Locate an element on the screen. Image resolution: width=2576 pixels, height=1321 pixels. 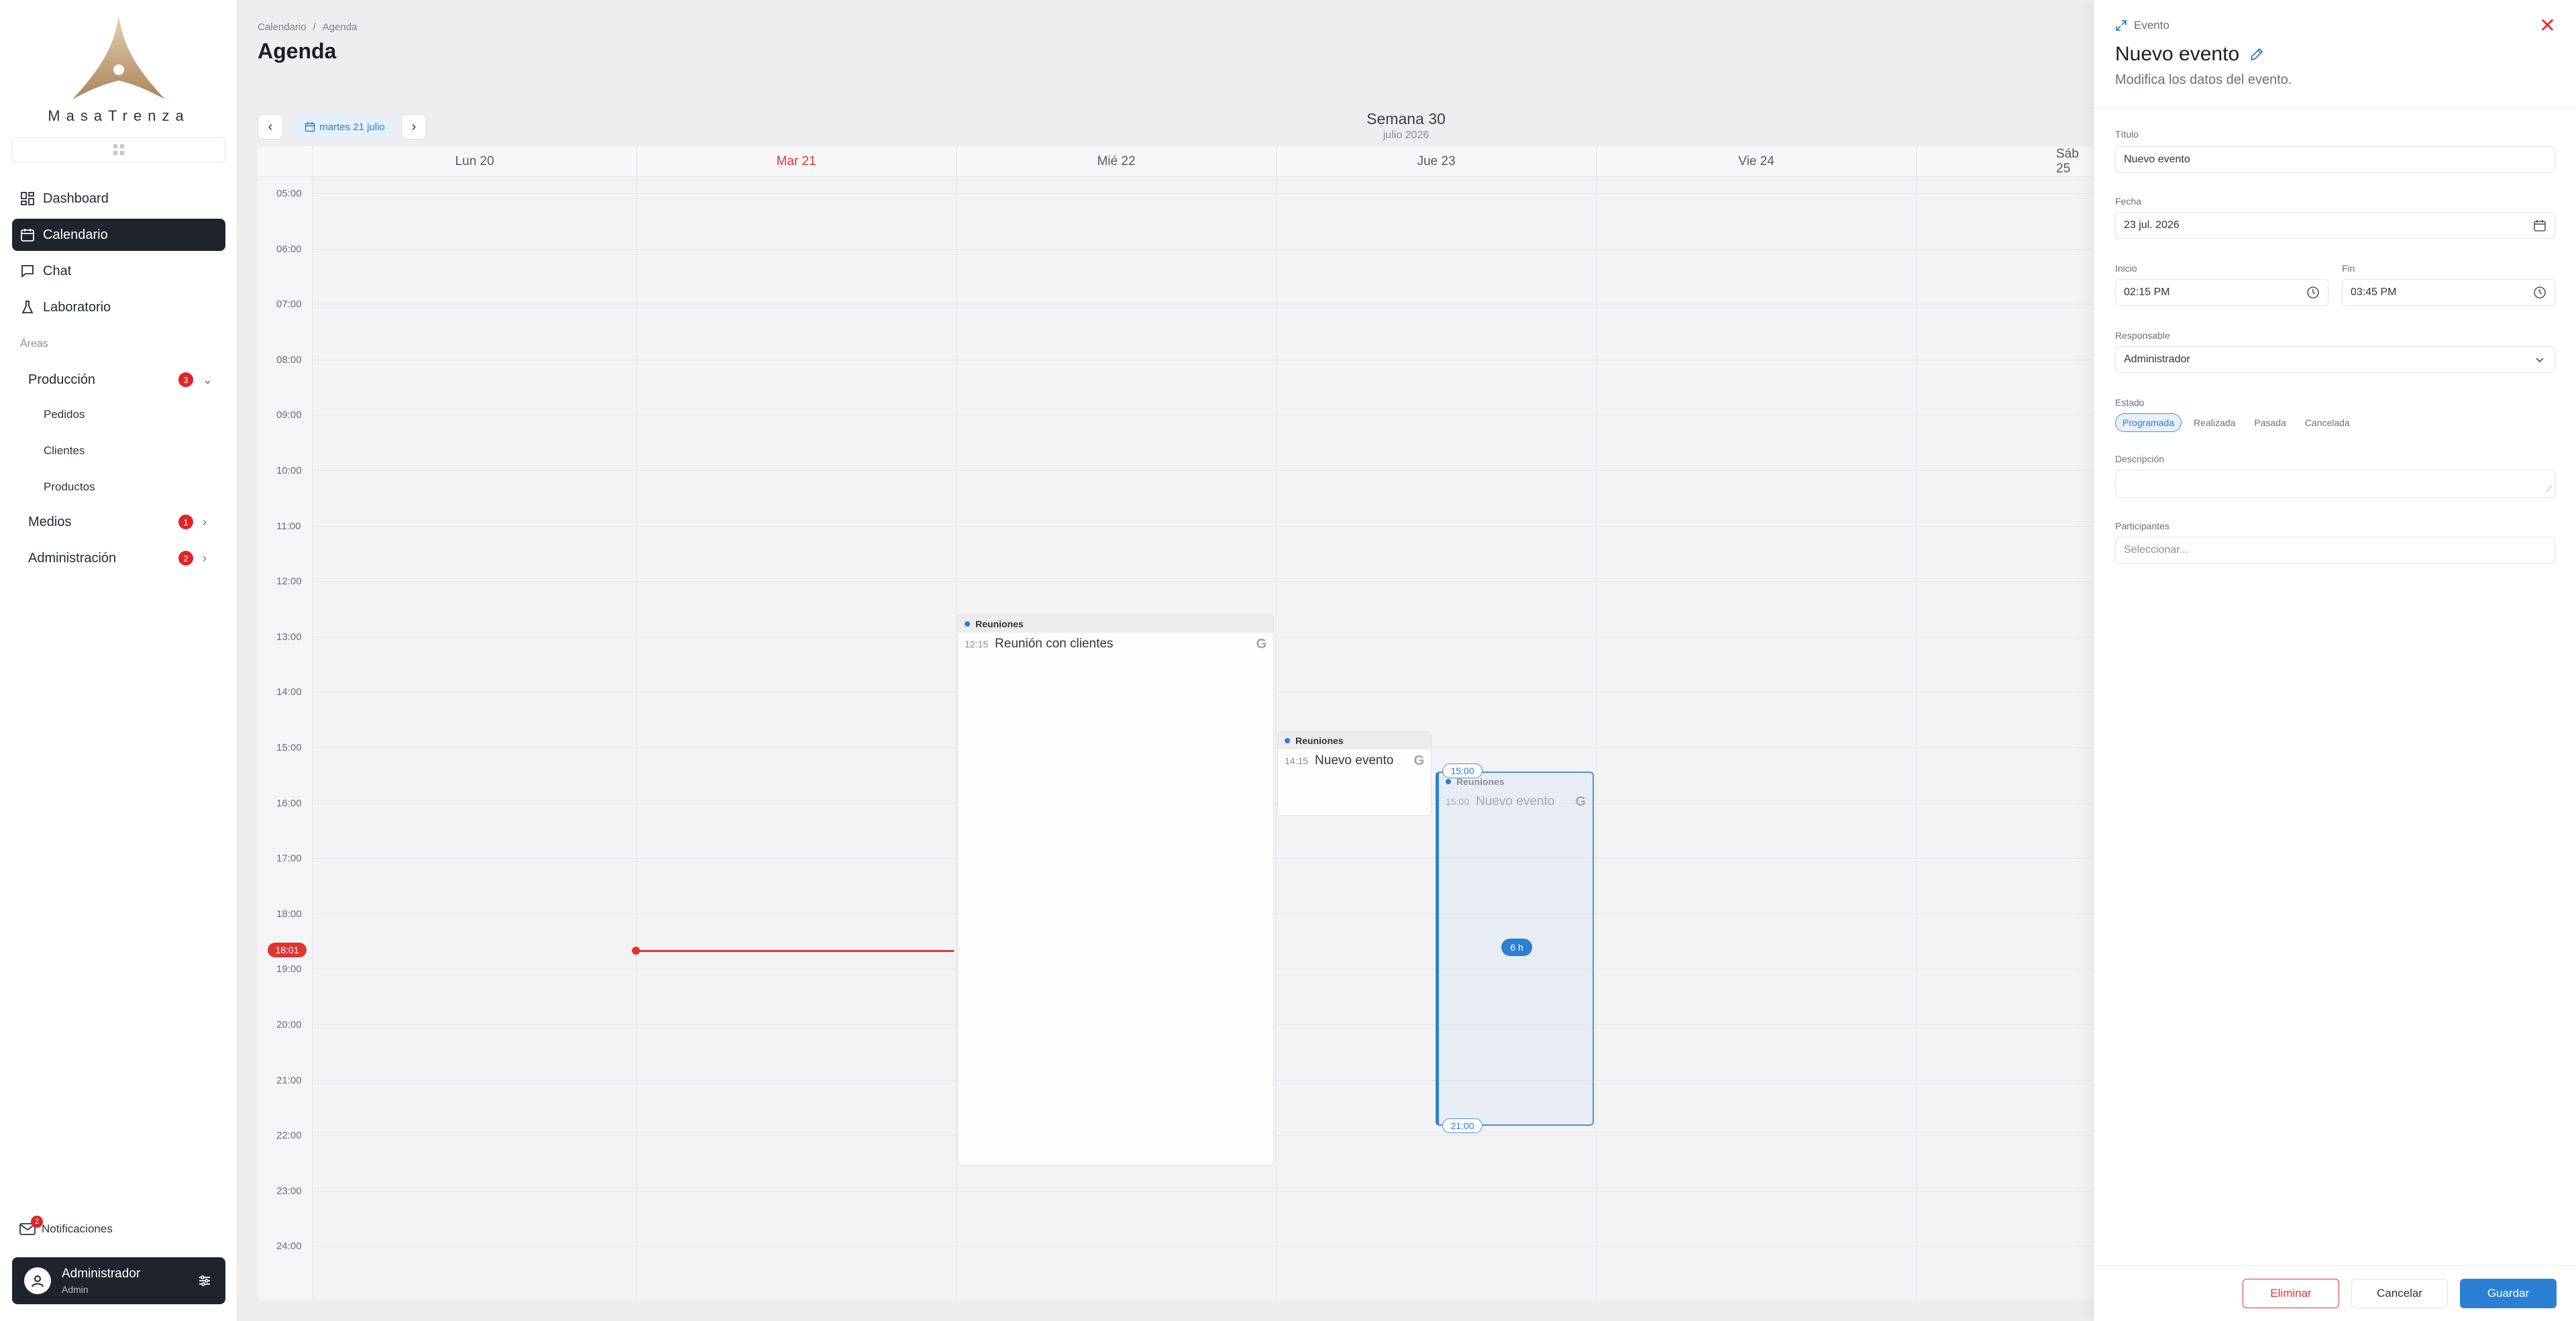
status-label: Estado is located at coordinates (2130, 402).